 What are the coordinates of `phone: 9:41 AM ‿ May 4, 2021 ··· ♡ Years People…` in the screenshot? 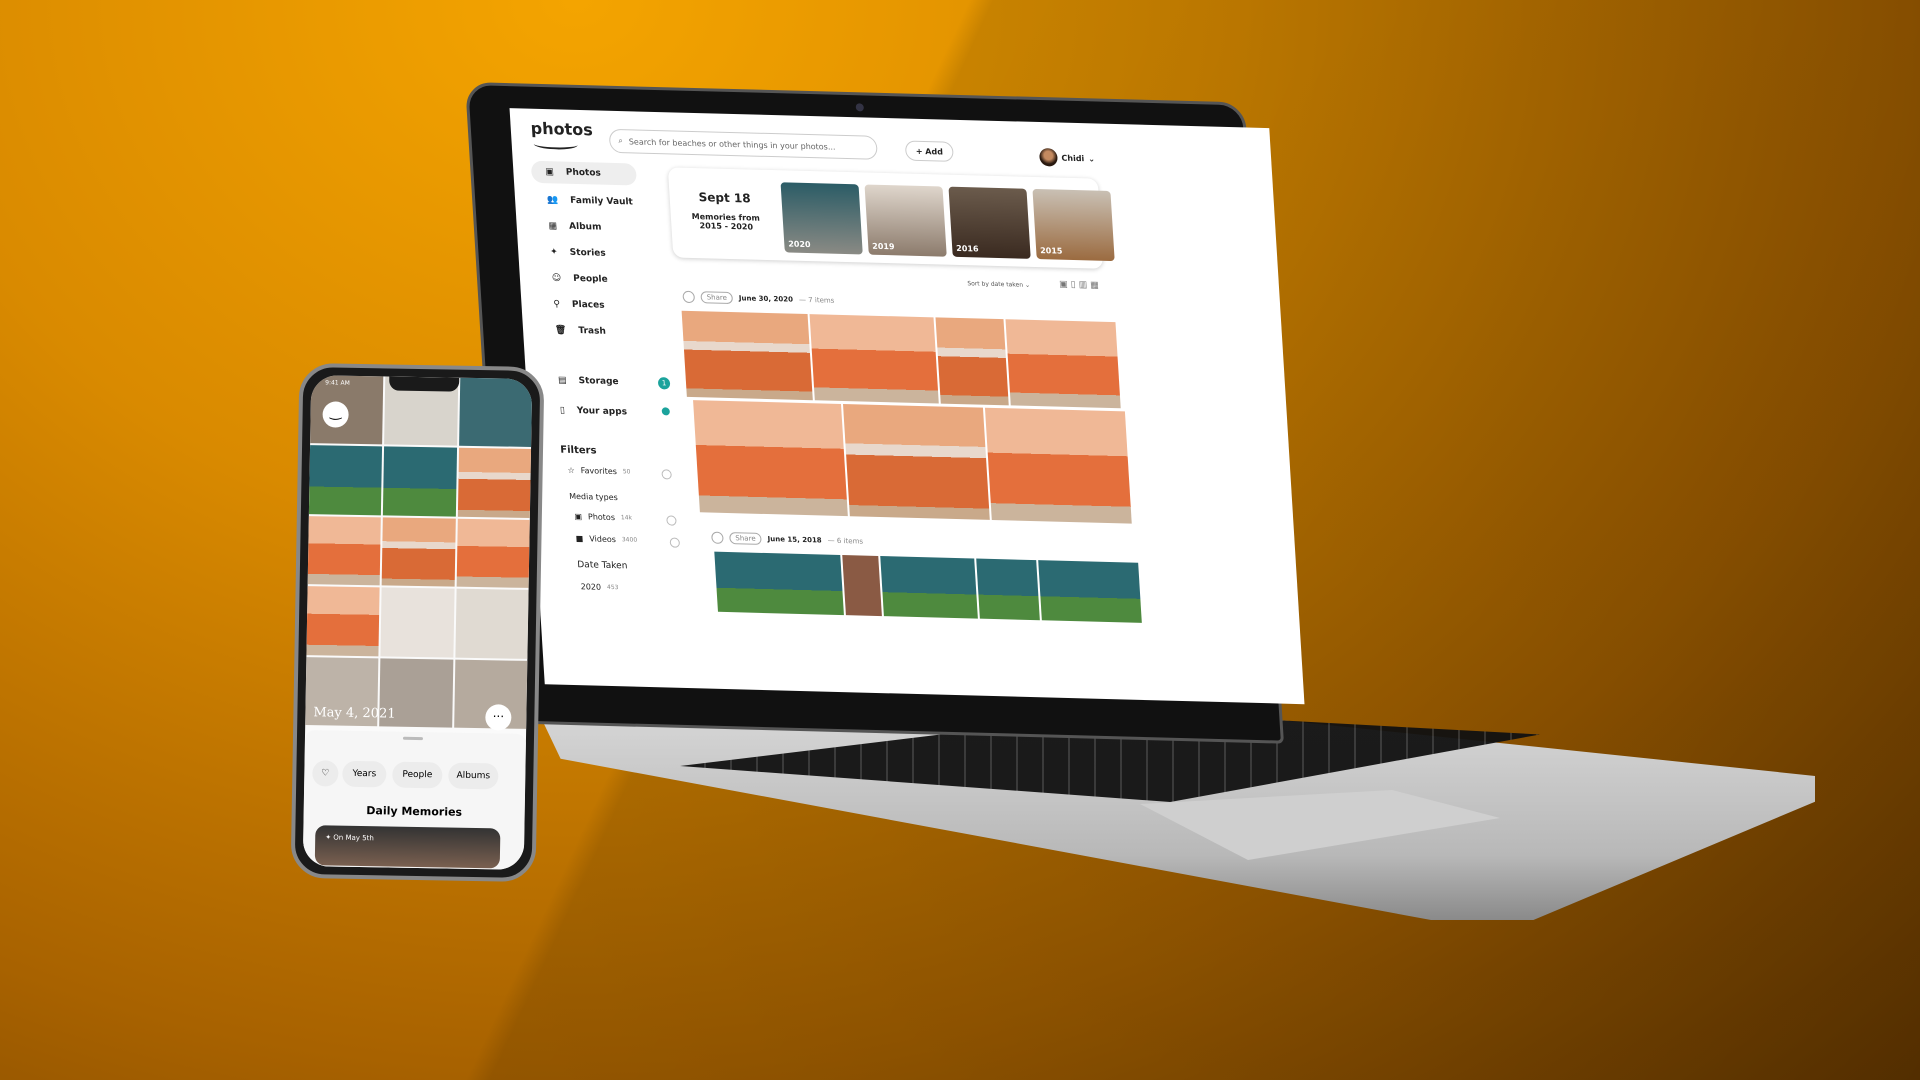 It's located at (417, 622).